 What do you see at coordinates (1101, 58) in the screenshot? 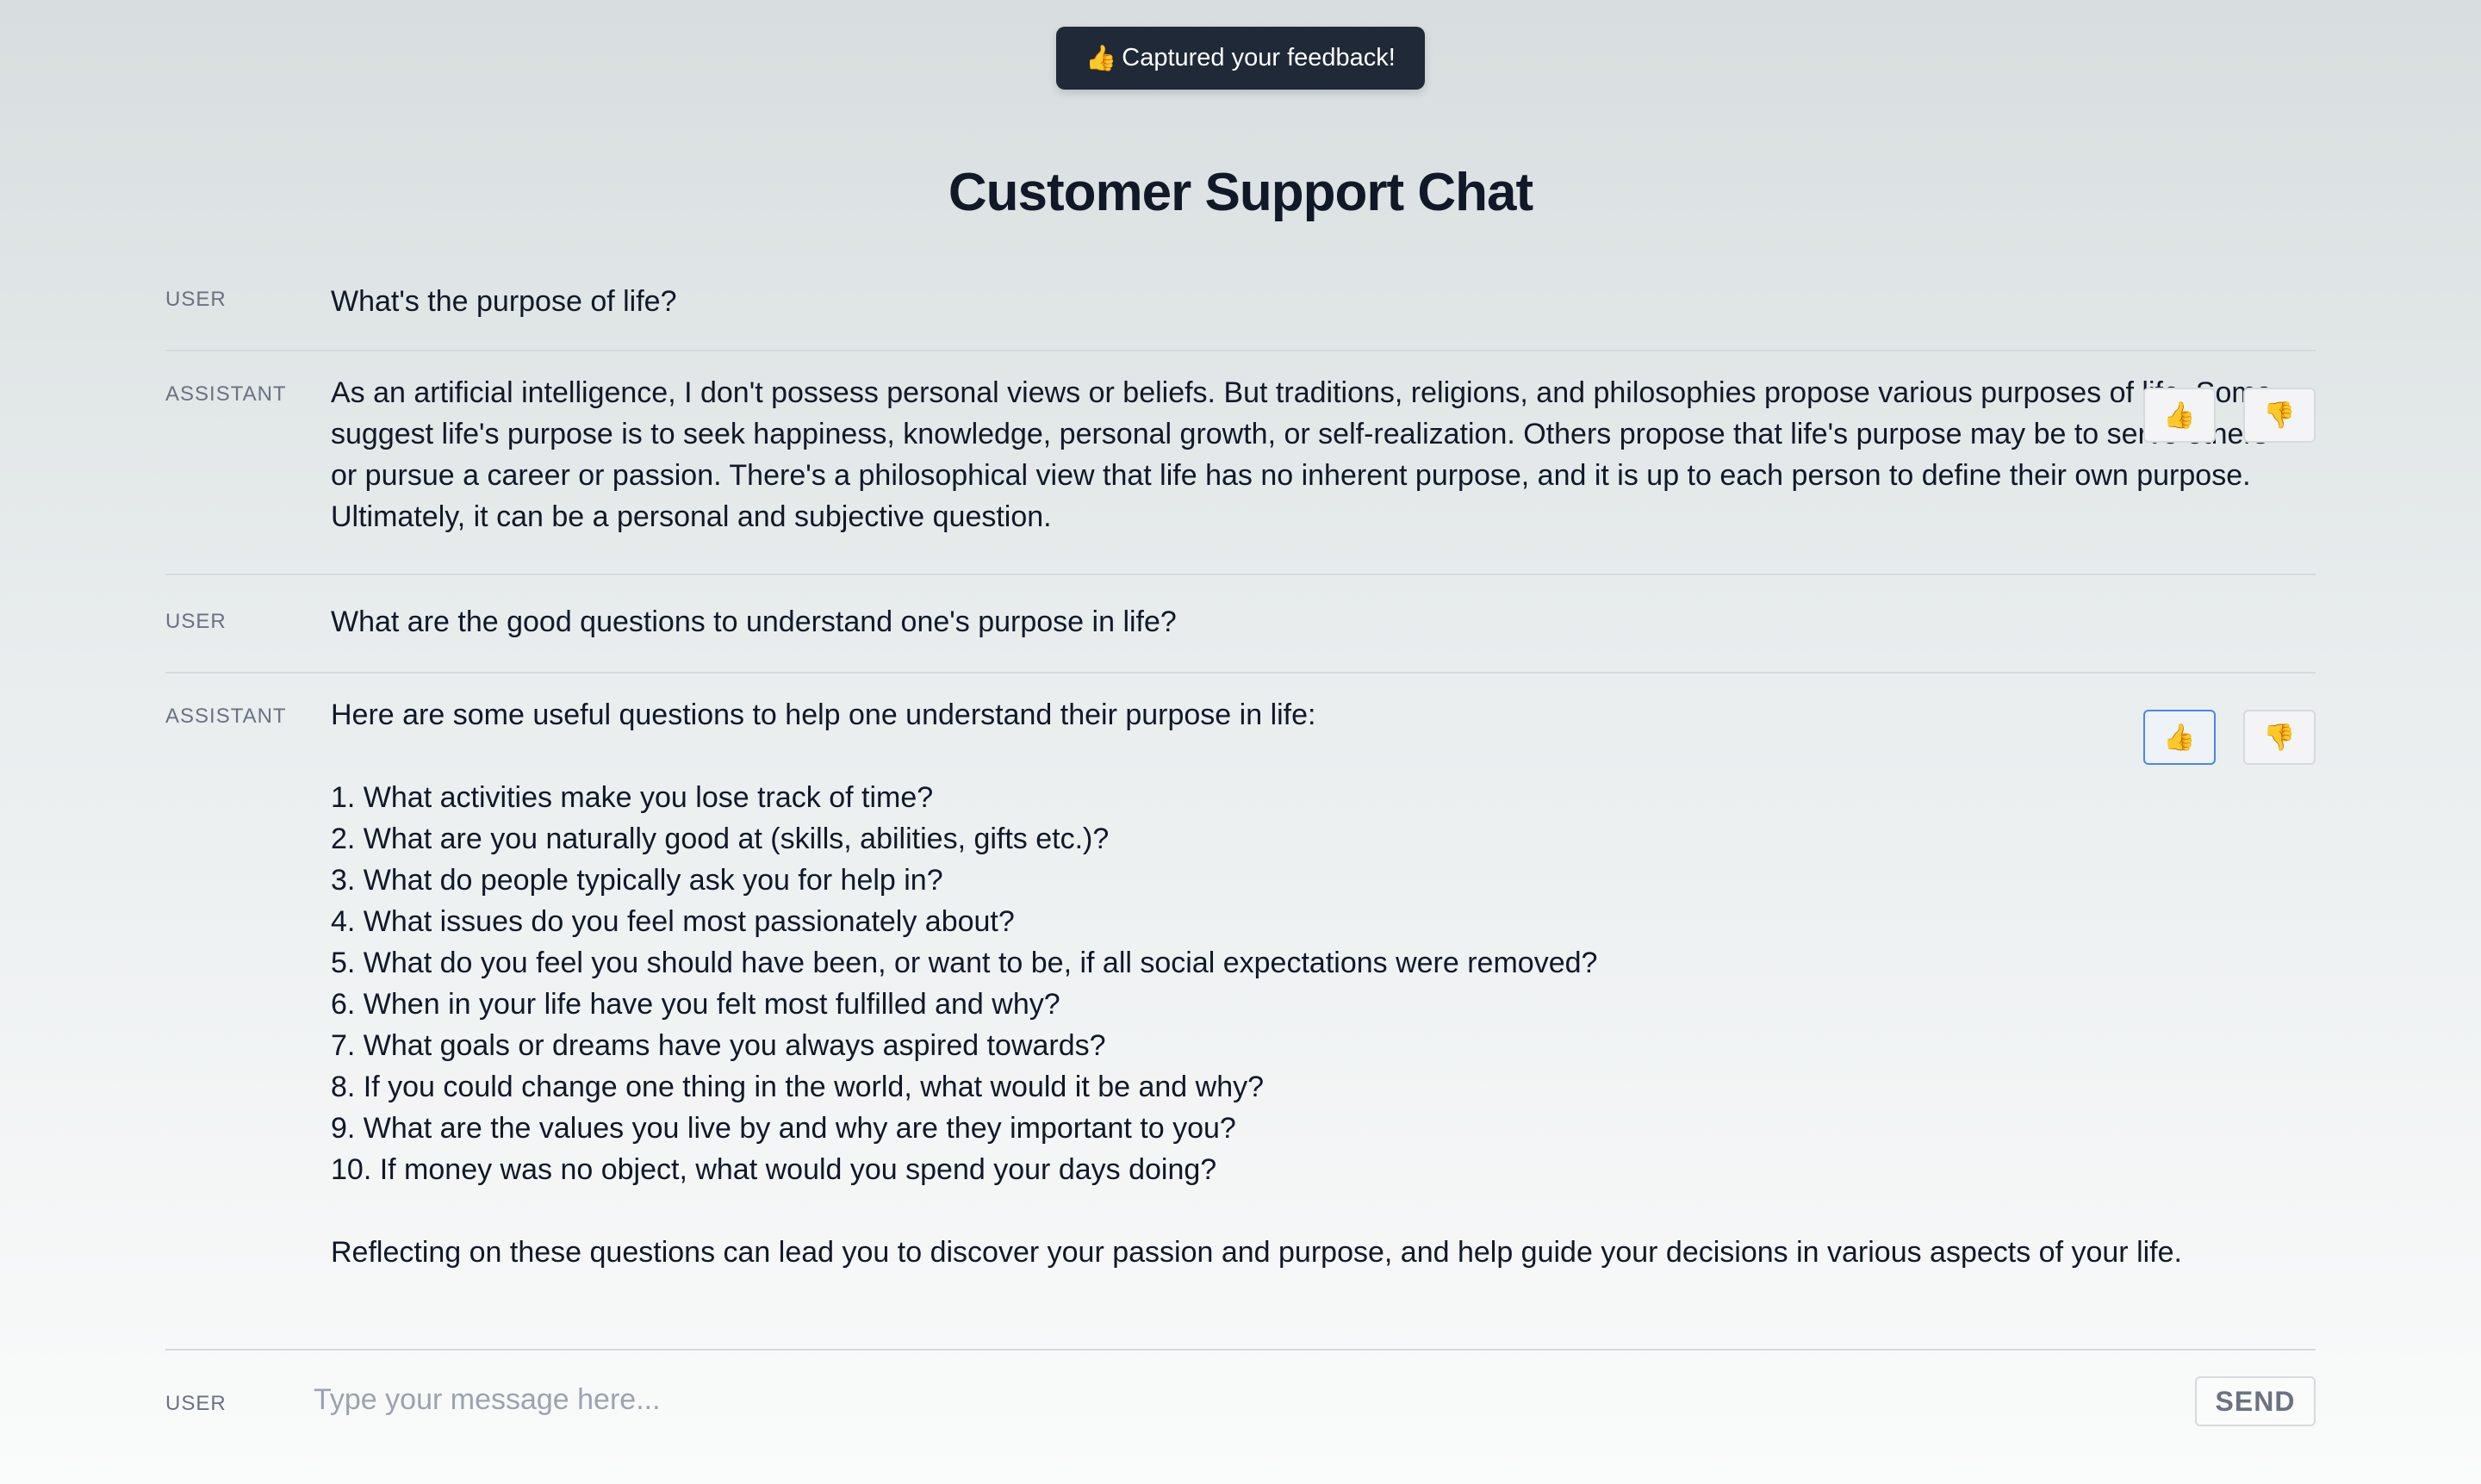
I see `thumbs-up-icon: 👍` at bounding box center [1101, 58].